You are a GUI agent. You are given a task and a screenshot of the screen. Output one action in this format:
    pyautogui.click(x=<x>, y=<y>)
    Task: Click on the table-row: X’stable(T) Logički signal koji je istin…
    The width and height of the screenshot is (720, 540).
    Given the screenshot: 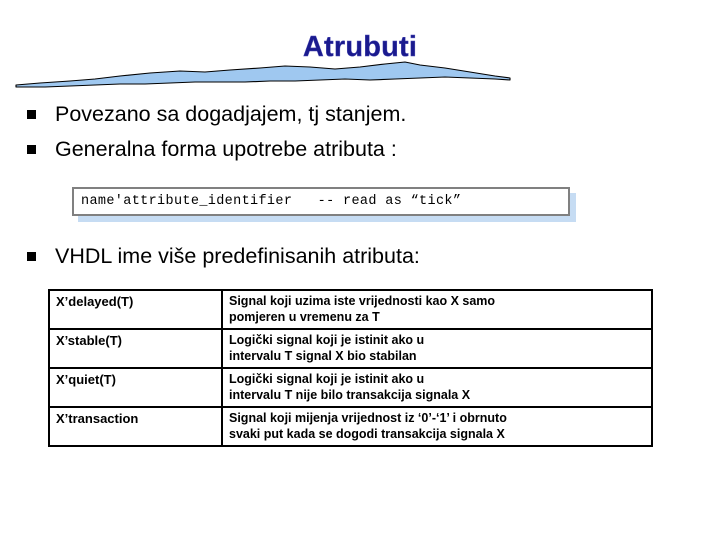 What is the action you would take?
    pyautogui.click(x=350, y=348)
    